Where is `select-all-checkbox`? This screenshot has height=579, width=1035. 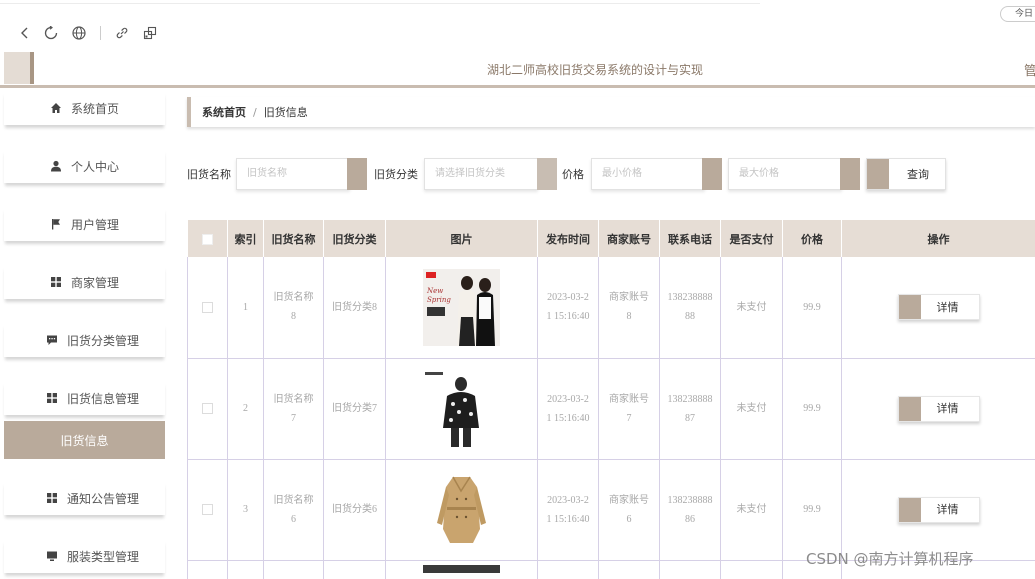
select-all-checkbox is located at coordinates (207, 239).